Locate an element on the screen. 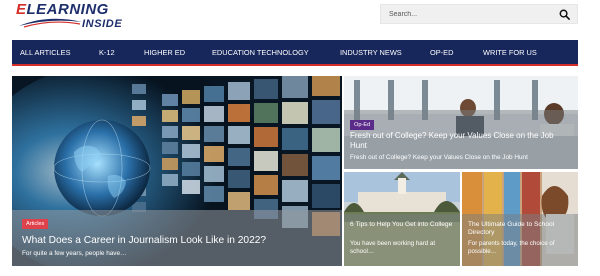 The height and width of the screenshot is (276, 600). nav-item-higher-ed: HIGHER ED is located at coordinates (164, 52).